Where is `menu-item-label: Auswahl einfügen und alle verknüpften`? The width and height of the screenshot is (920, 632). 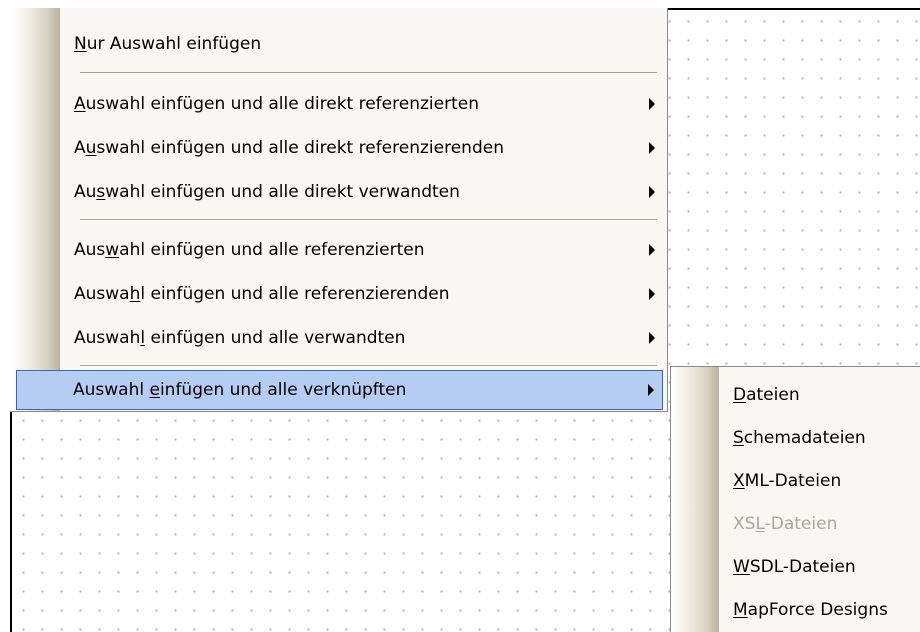 menu-item-label: Auswahl einfügen und alle verknüpften is located at coordinates (240, 390).